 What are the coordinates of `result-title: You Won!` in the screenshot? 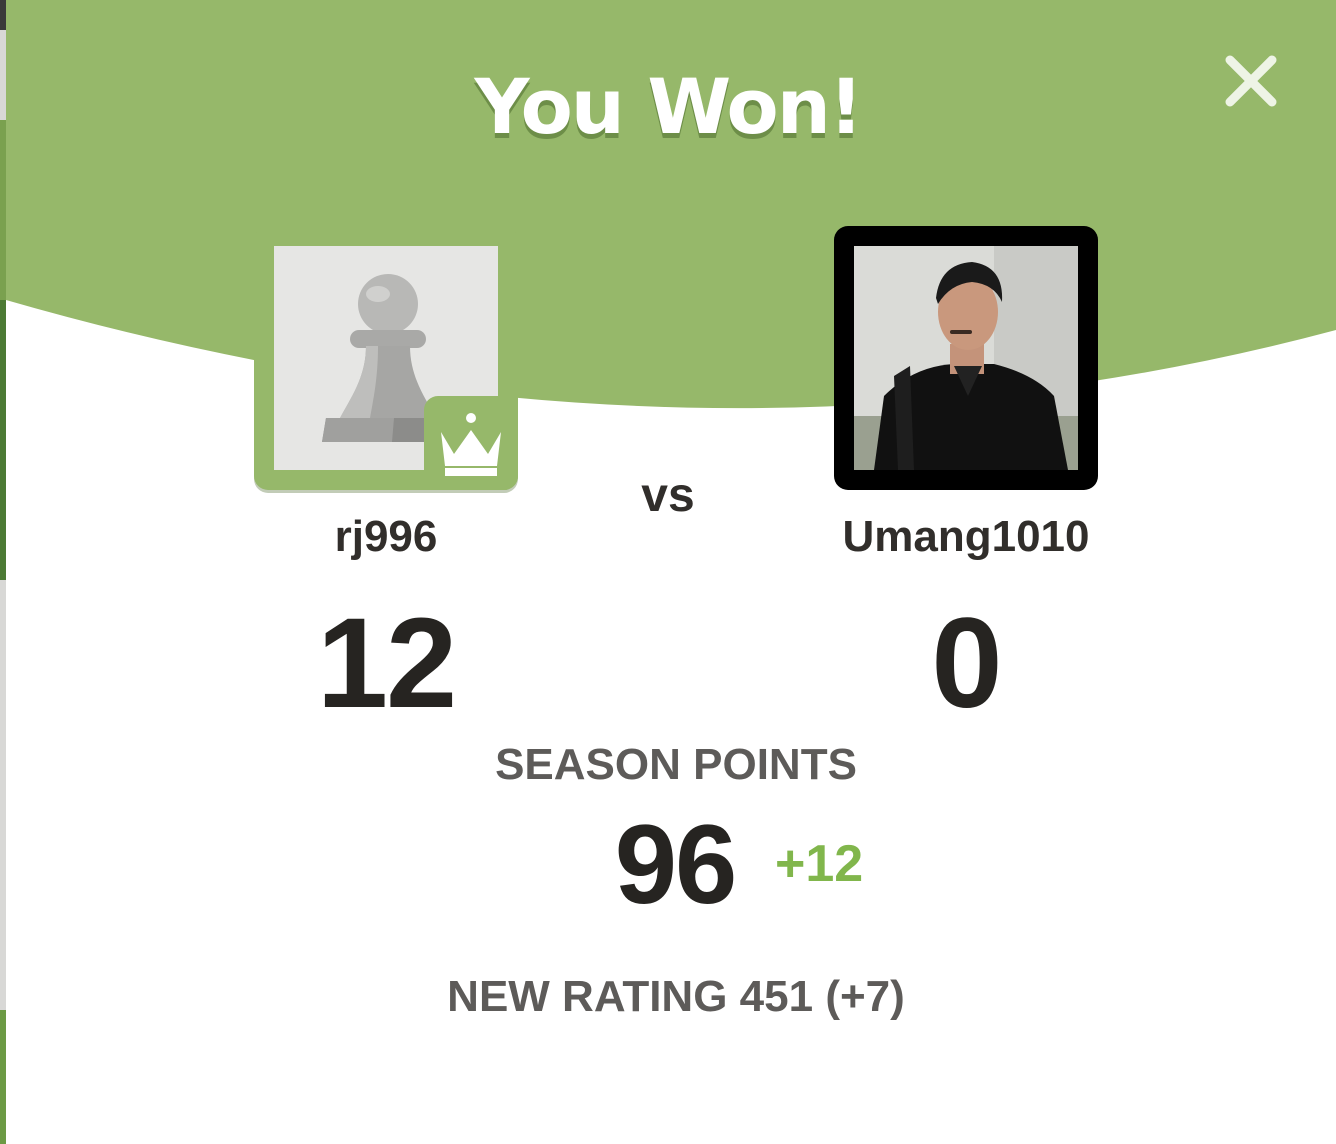 It's located at (669, 106).